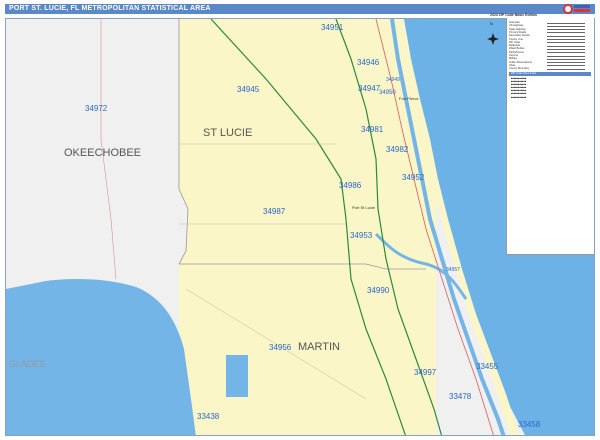 This screenshot has height=440, width=600. I want to click on zip-label: 34947, so click(369, 88).